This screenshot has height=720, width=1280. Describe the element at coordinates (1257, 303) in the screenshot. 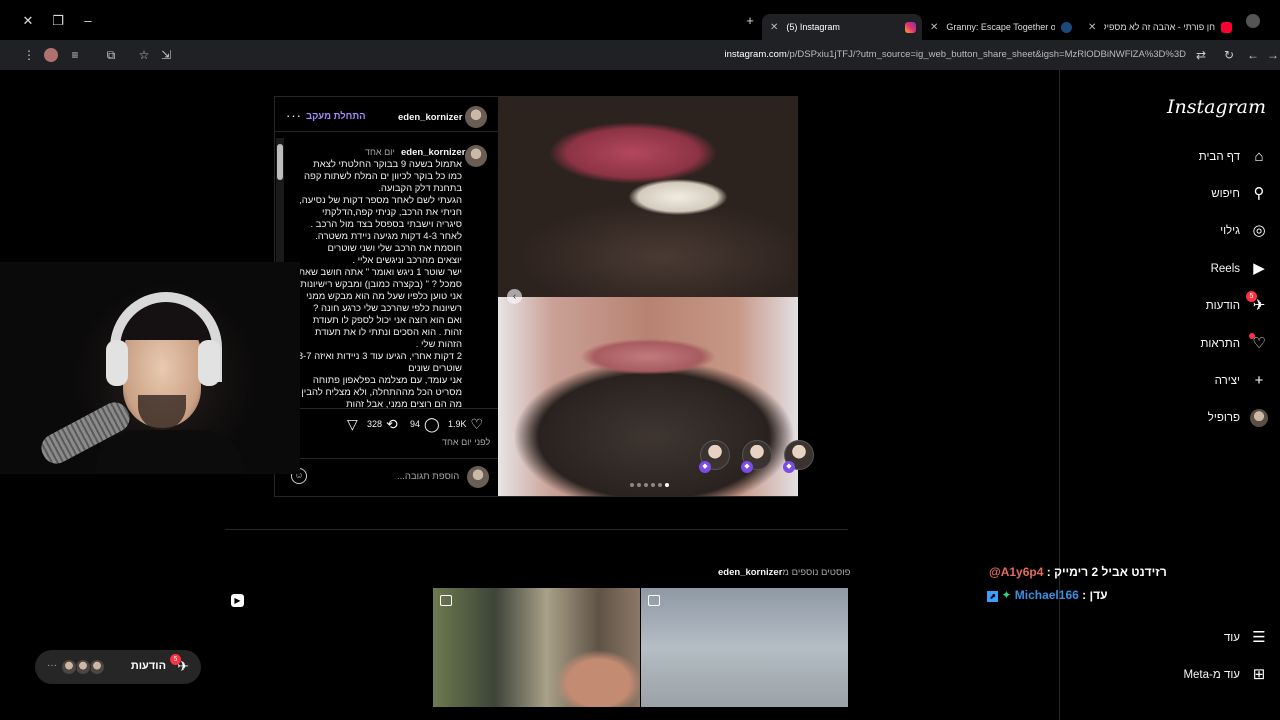

I see `messenger-icon: ✈ 5` at that location.